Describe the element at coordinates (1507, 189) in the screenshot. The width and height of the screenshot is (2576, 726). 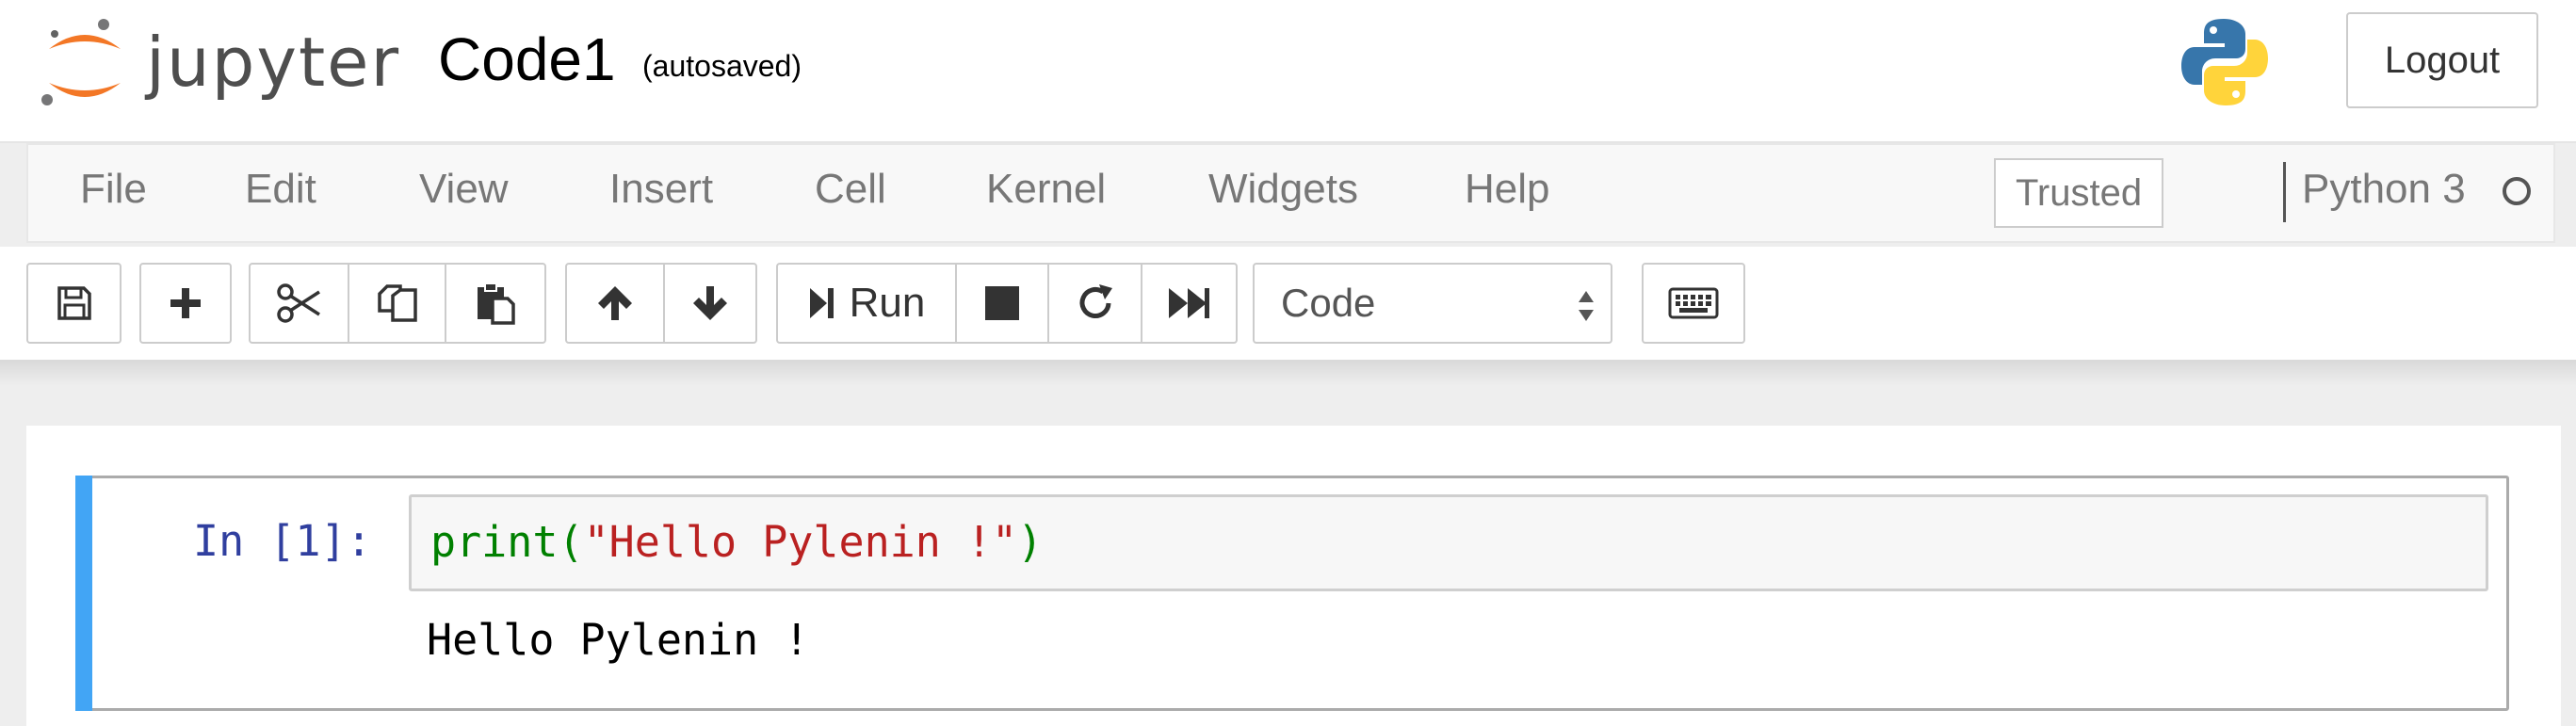
I see `menu-help: Help` at that location.